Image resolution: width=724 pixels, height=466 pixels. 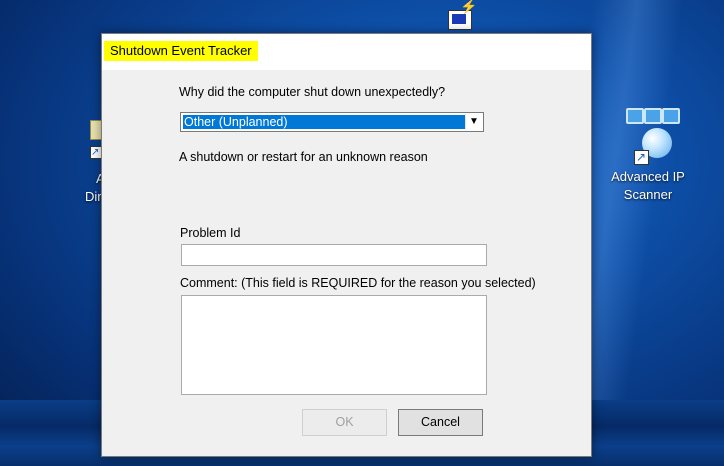 I want to click on network-icon: ⚡, so click(x=466, y=15).